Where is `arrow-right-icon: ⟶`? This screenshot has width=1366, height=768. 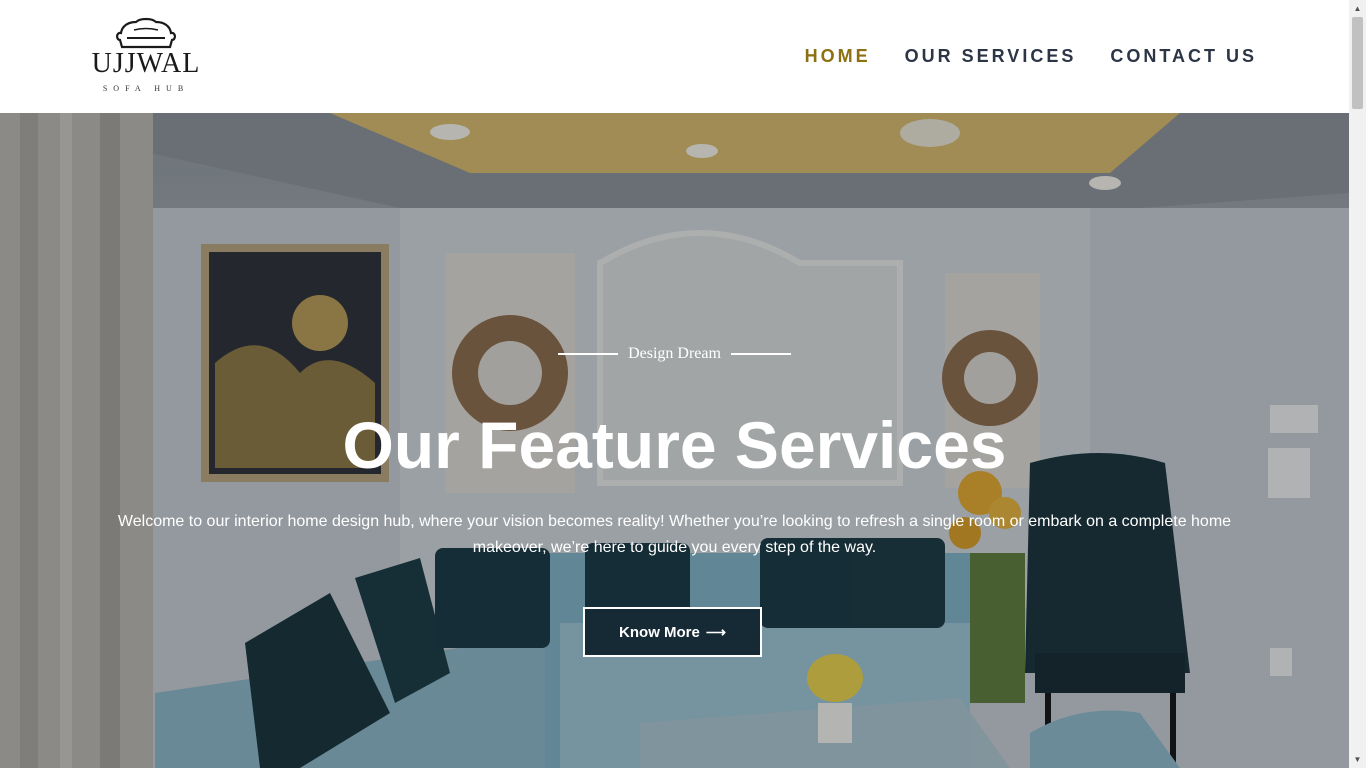
arrow-right-icon: ⟶ is located at coordinates (715, 631).